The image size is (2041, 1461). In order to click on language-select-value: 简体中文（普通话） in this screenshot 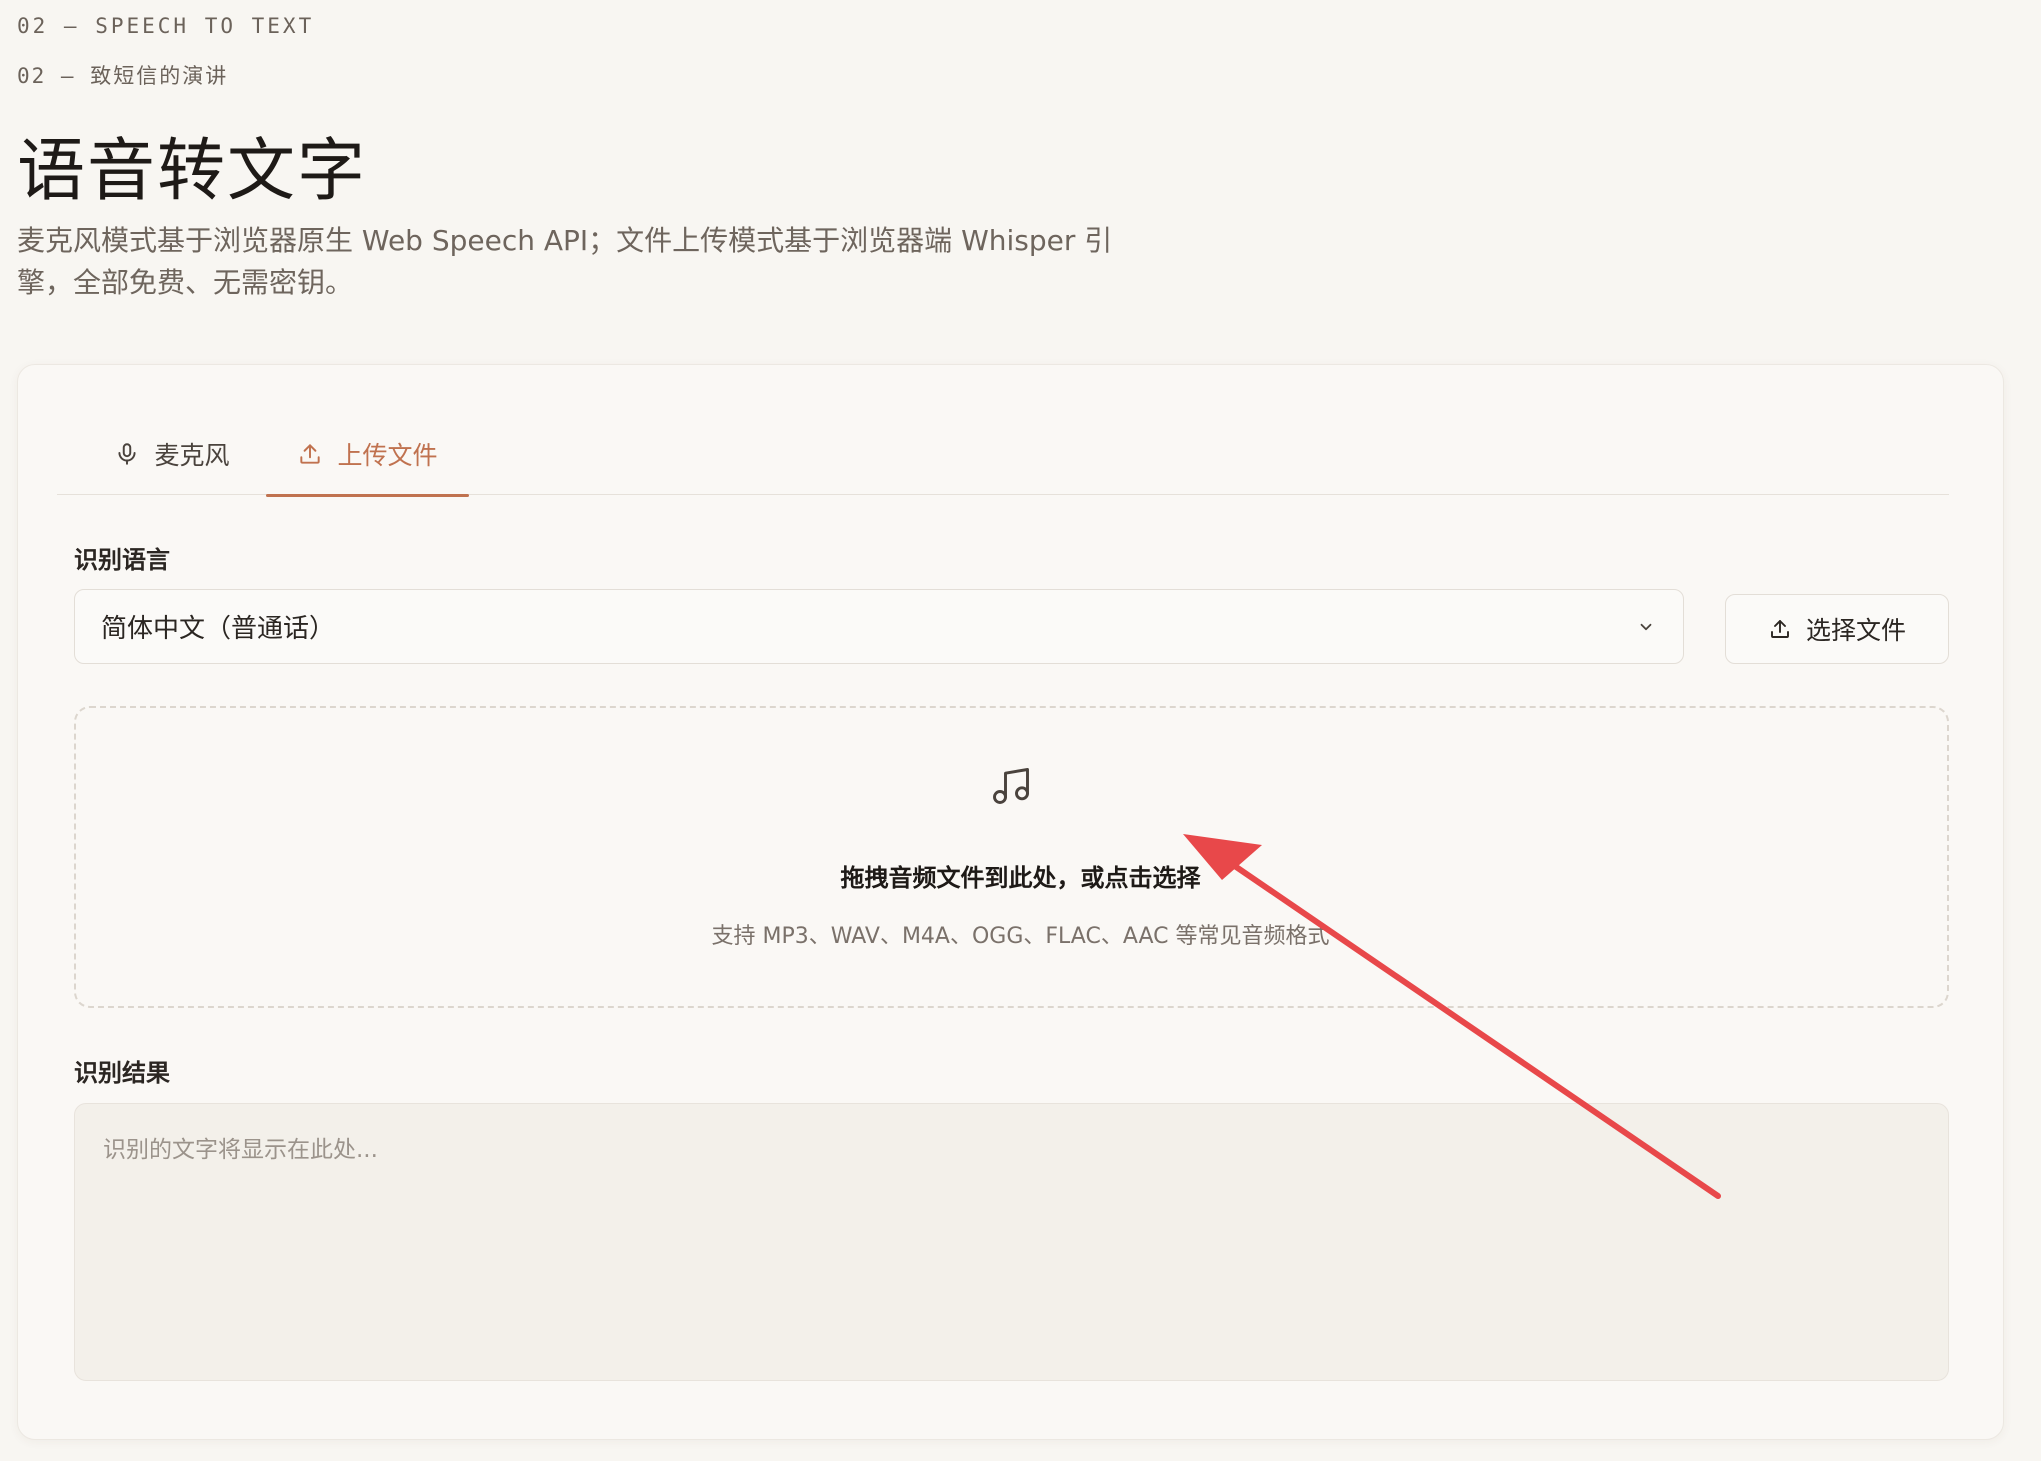, I will do `click(218, 629)`.